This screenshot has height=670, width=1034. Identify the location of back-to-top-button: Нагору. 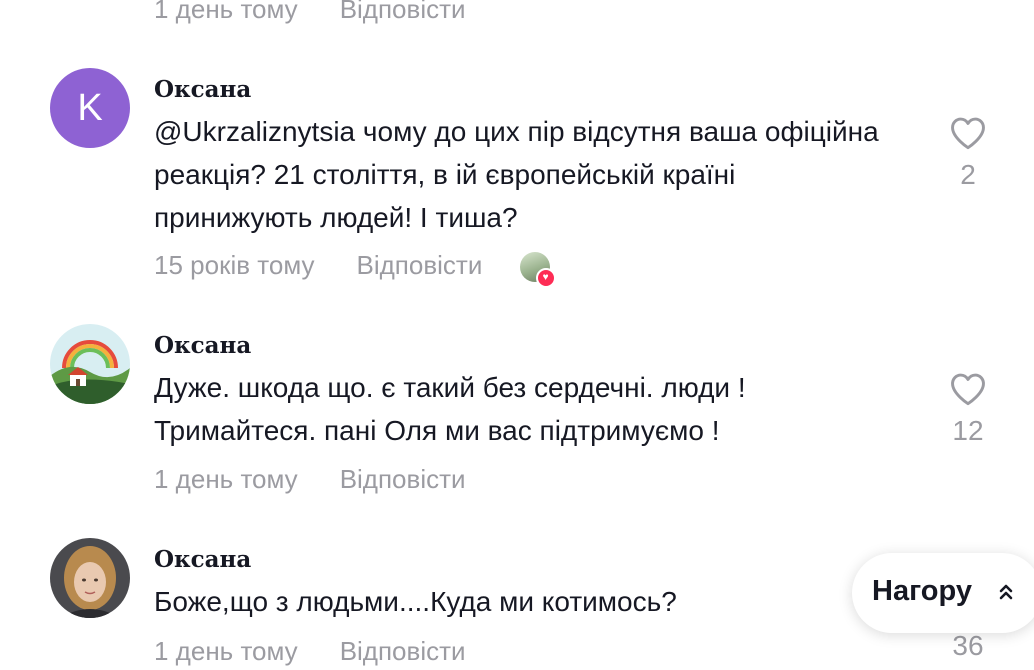
(943, 593).